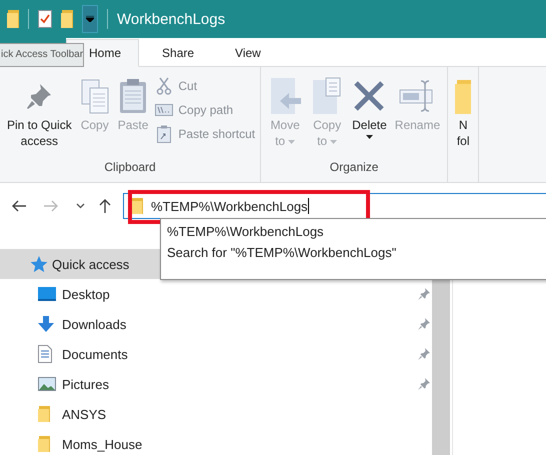  Describe the element at coordinates (463, 126) in the screenshot. I see `ribbon-button: N fol` at that location.